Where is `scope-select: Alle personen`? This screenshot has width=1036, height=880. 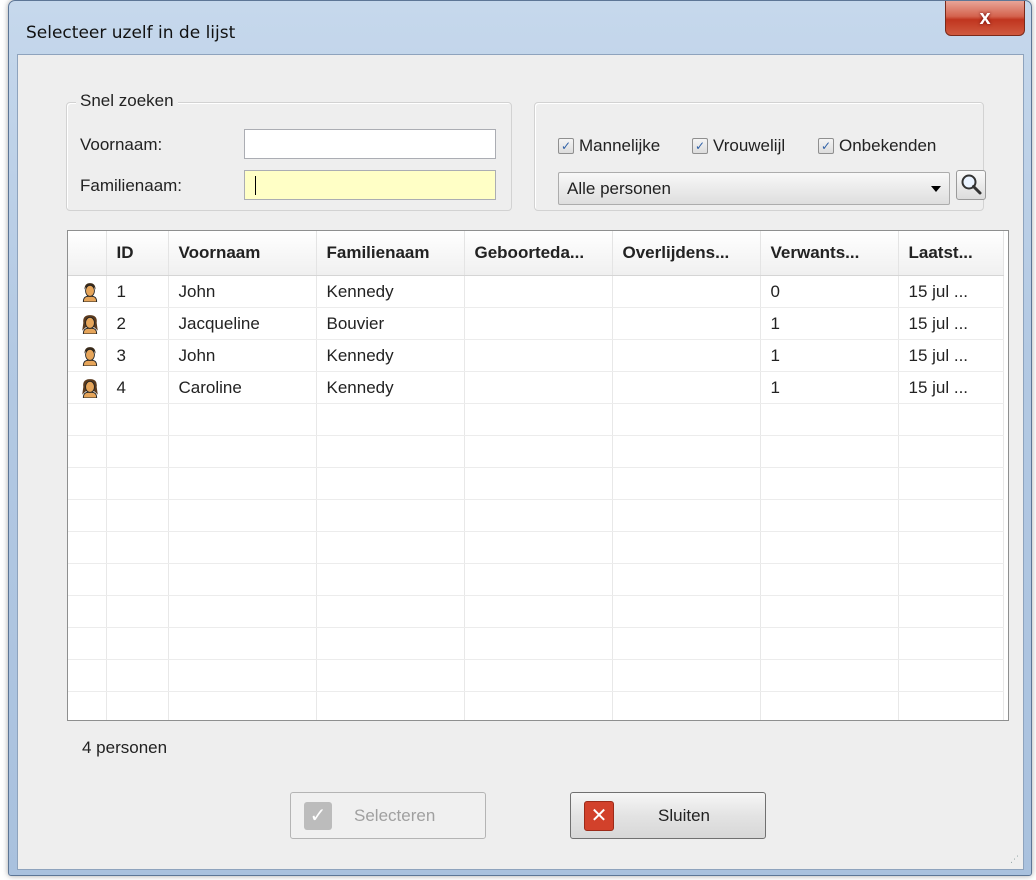 scope-select: Alle personen is located at coordinates (754, 188).